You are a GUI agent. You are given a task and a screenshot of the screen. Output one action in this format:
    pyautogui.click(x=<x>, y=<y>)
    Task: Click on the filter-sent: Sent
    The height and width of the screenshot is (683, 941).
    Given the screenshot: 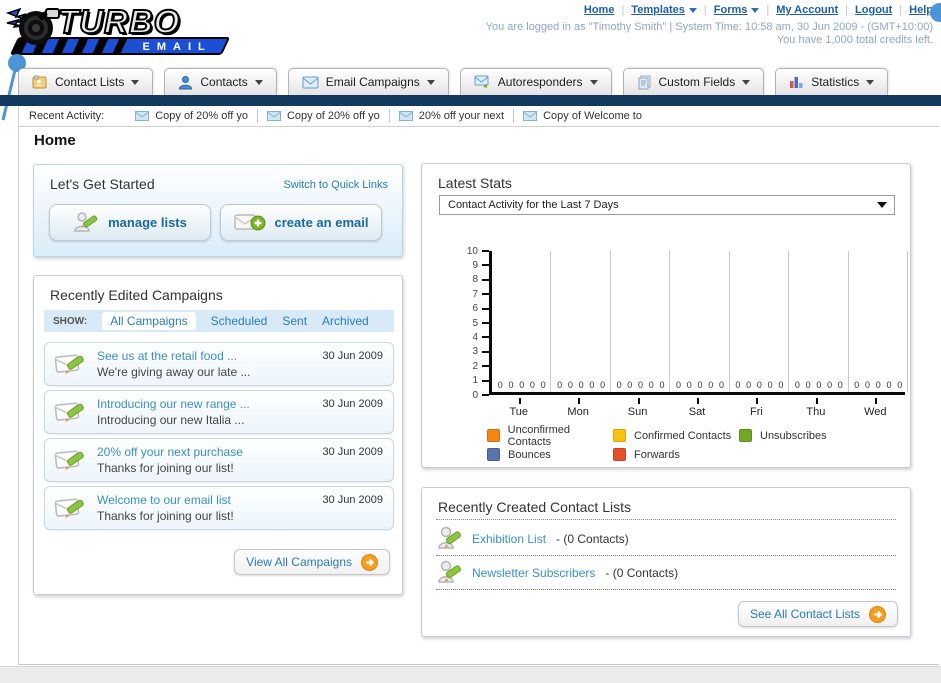 What is the action you would take?
    pyautogui.click(x=294, y=321)
    